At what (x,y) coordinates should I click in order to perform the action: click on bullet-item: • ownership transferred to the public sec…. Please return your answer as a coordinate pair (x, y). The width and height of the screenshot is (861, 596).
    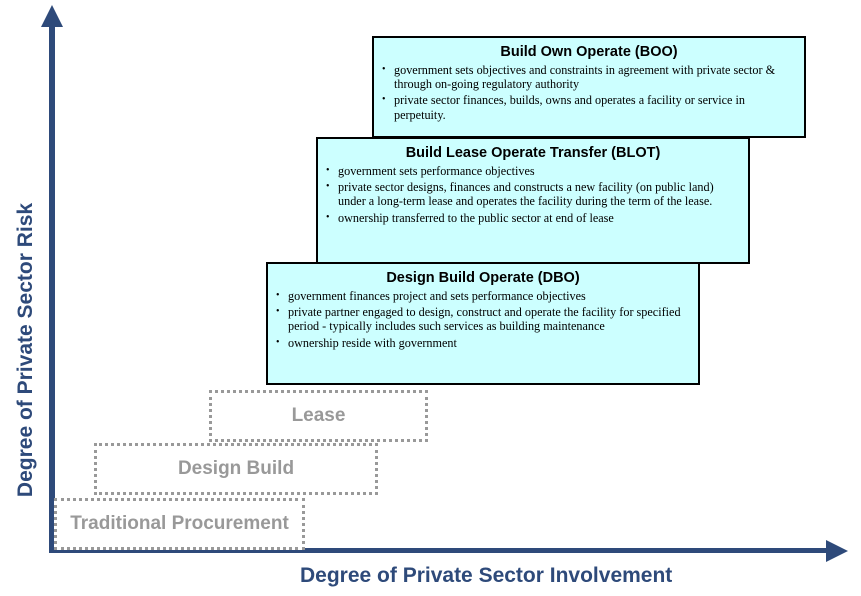
    Looking at the image, I should click on (533, 218).